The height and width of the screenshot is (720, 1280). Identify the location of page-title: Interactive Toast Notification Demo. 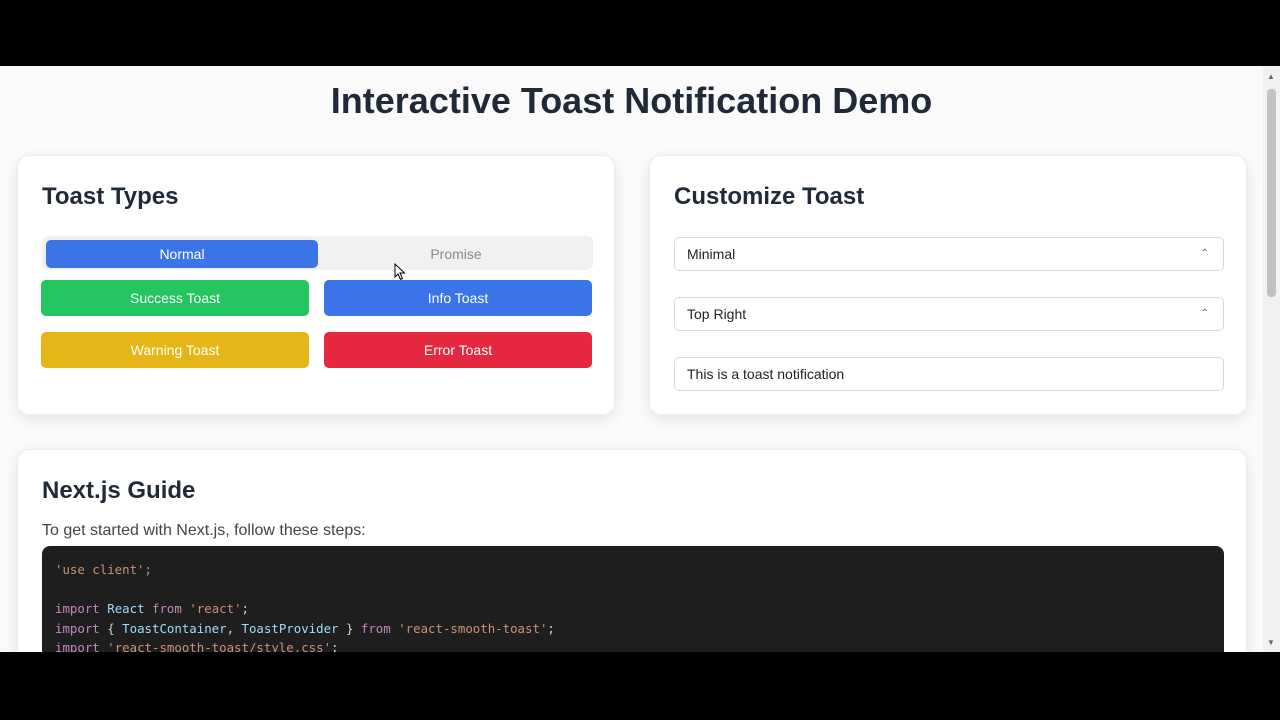
(631, 100).